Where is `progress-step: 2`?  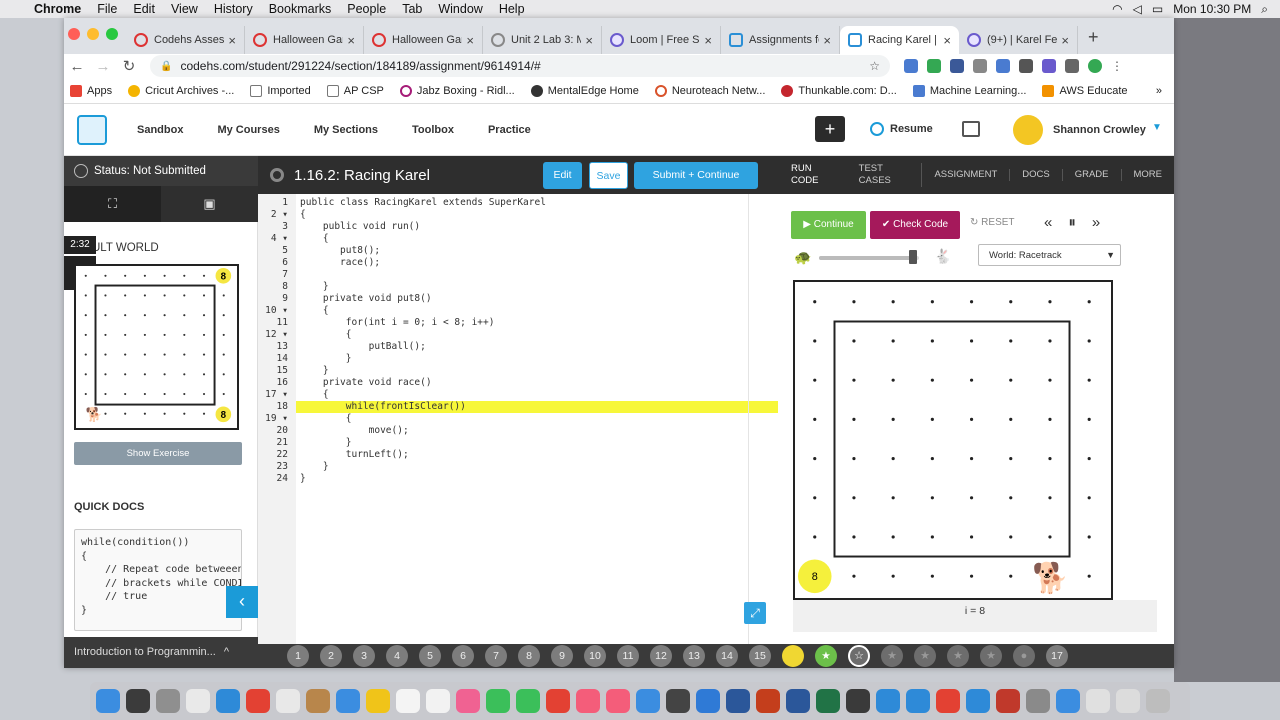
progress-step: 2 is located at coordinates (331, 656).